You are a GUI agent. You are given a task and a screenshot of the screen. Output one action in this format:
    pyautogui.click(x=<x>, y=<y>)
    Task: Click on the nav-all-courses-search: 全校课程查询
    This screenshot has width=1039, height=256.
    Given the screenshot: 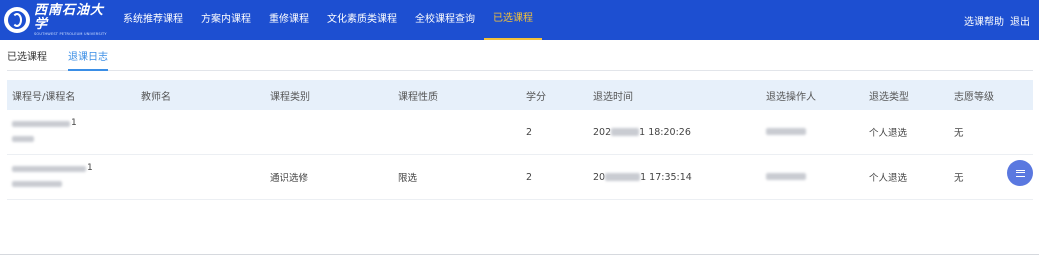 What is the action you would take?
    pyautogui.click(x=445, y=20)
    